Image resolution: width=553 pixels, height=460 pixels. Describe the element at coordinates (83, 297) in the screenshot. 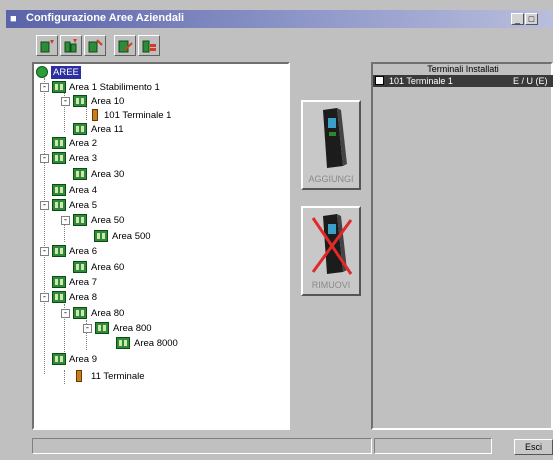

I see `tree-node-label: Area 8` at that location.